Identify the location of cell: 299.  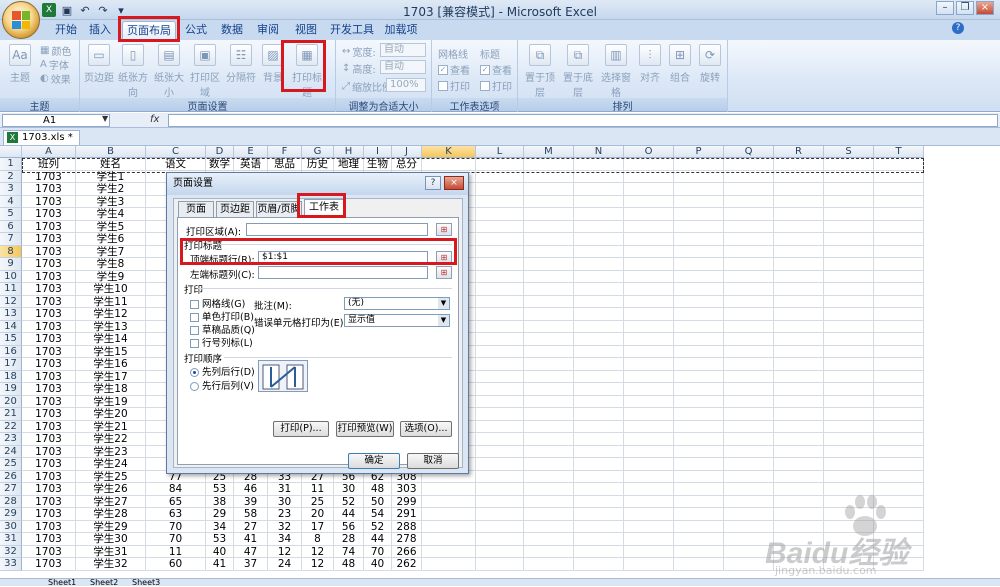
(407, 501).